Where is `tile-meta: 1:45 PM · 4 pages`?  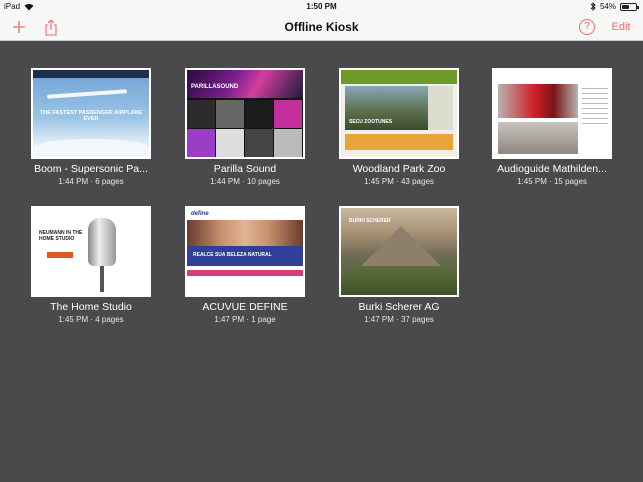 tile-meta: 1:45 PM · 4 pages is located at coordinates (91, 319).